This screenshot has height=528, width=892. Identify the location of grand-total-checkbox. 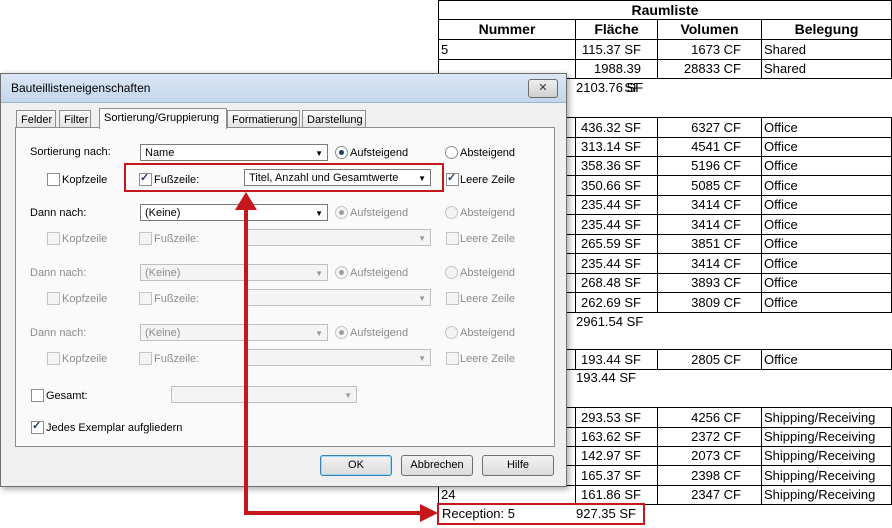
(37, 395).